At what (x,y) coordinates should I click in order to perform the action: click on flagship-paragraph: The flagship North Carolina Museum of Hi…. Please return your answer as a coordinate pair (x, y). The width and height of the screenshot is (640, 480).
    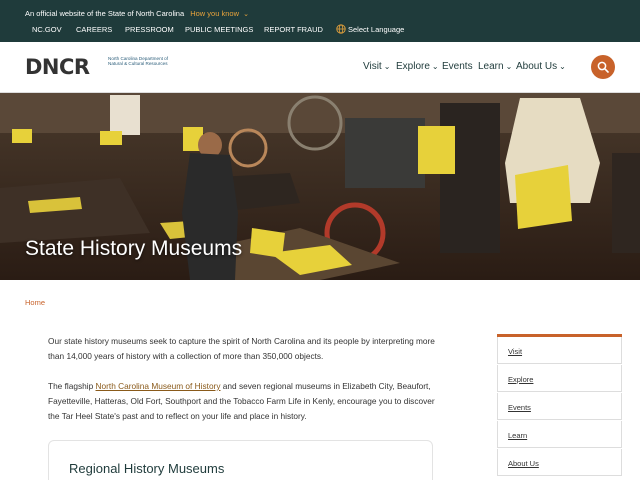
    Looking at the image, I should click on (243, 401).